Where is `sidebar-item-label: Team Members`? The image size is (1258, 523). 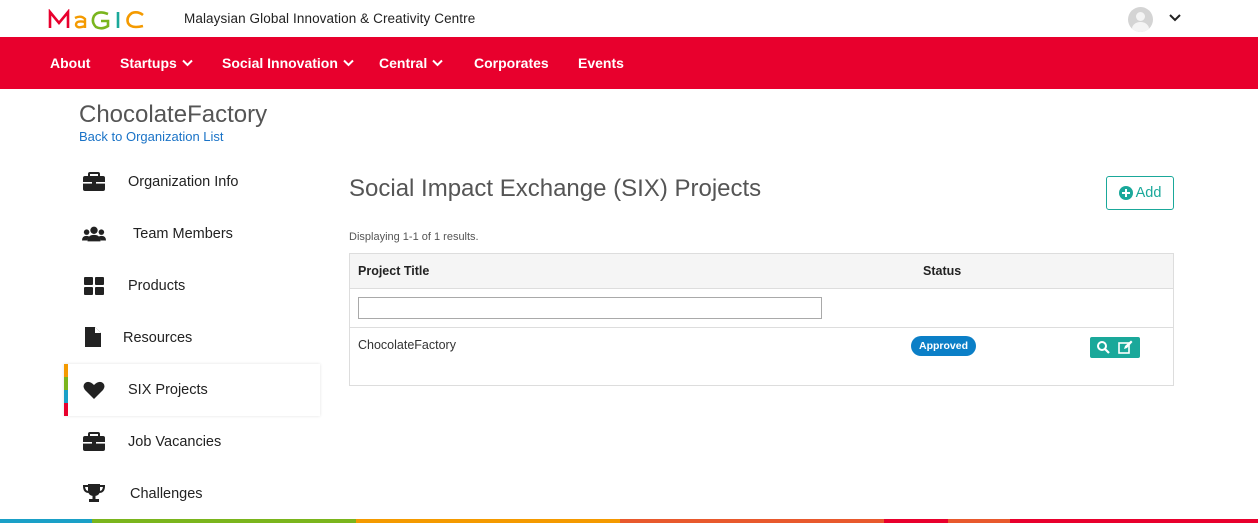 sidebar-item-label: Team Members is located at coordinates (183, 234).